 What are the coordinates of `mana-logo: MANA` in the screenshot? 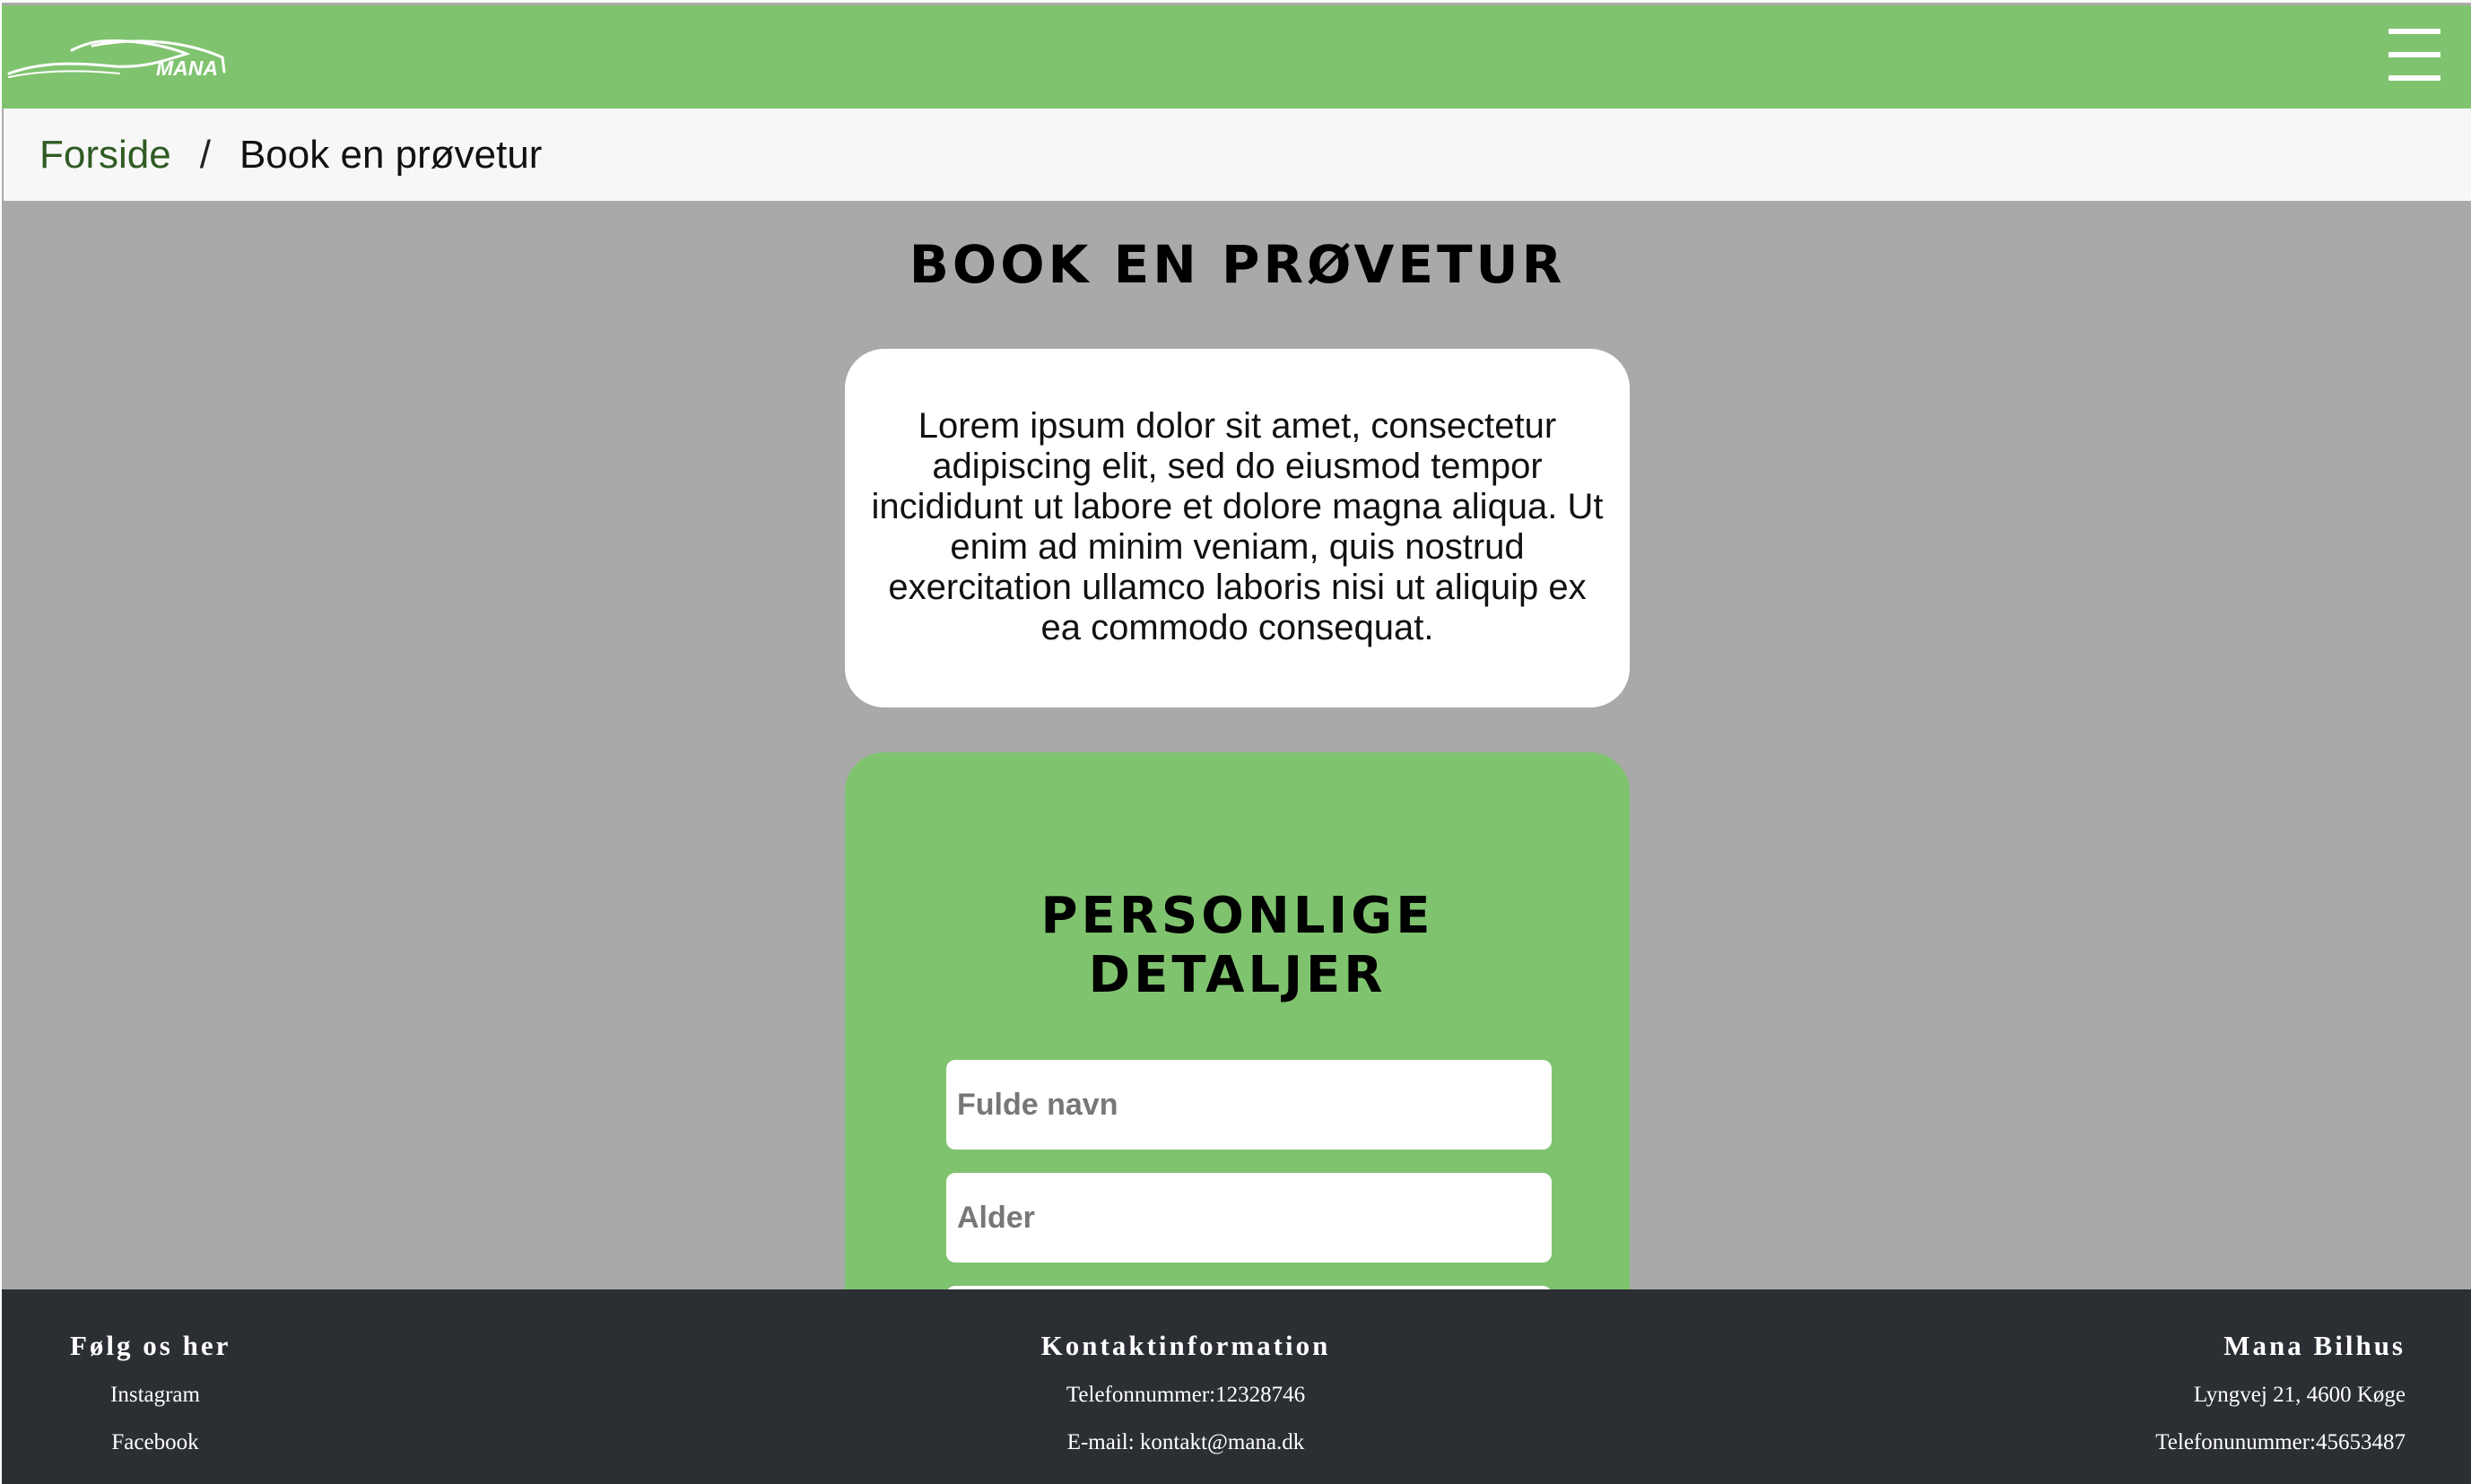 It's located at (119, 57).